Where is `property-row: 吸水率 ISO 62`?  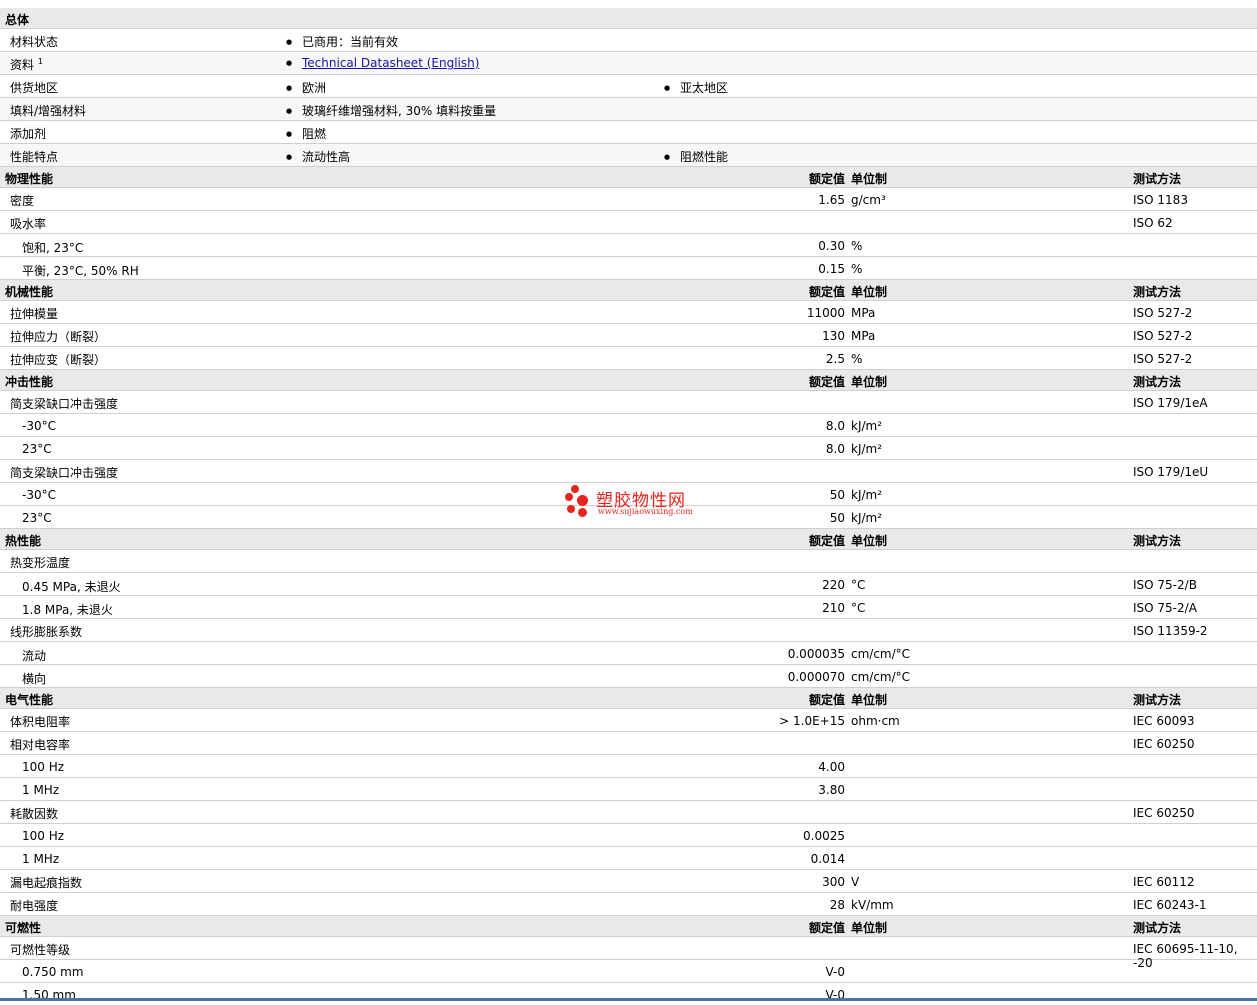 property-row: 吸水率 ISO 62 is located at coordinates (628, 222).